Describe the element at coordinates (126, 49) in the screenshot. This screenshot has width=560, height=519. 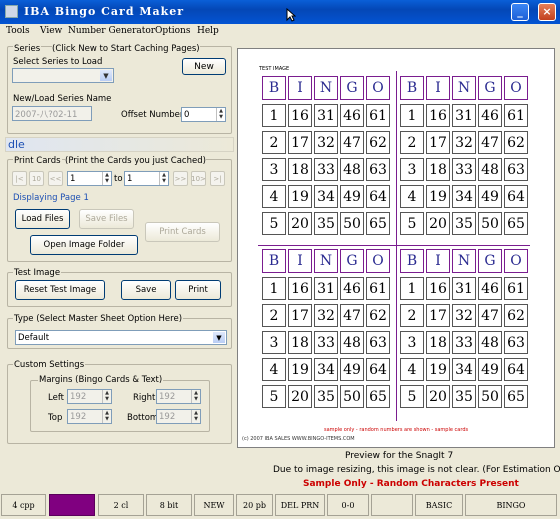
I see `series-hint: (Click New to Start Caching Pages)` at that location.